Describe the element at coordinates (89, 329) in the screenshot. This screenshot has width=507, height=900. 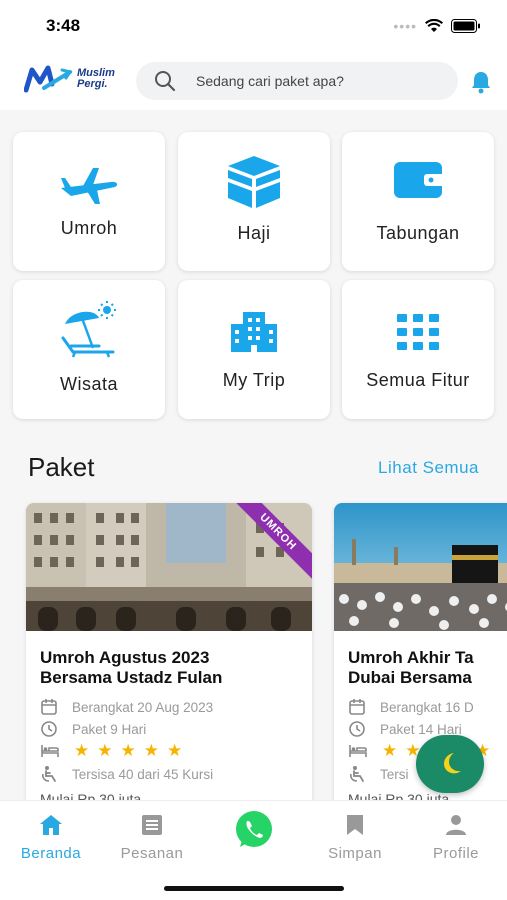
I see `beach-icon` at that location.